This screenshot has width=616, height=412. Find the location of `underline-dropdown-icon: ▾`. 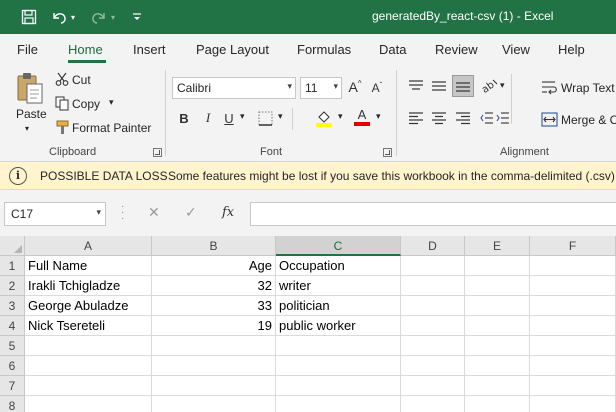

underline-dropdown-icon: ▾ is located at coordinates (242, 116).